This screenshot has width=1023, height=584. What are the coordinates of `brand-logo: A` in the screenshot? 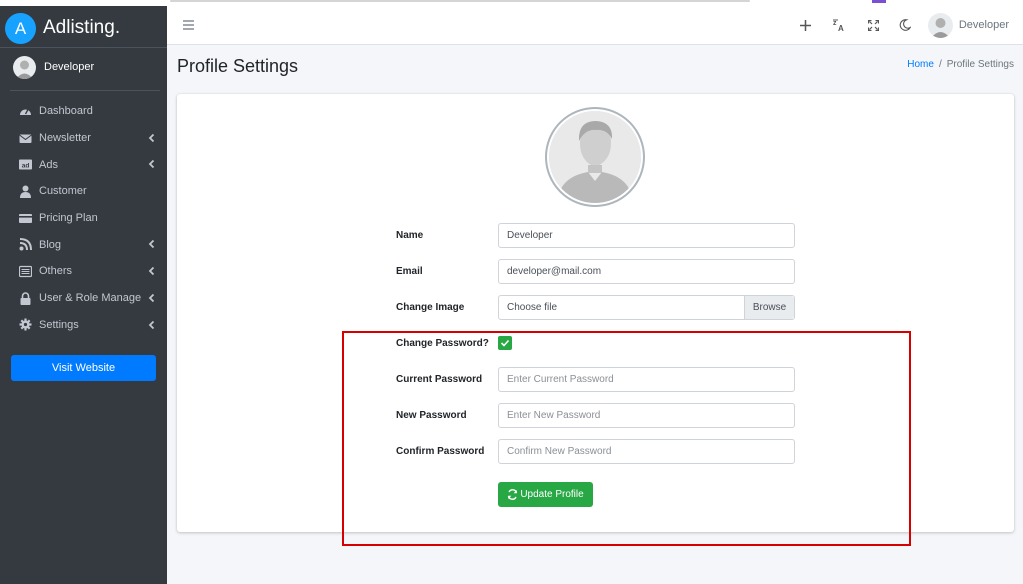 It's located at (20, 28).